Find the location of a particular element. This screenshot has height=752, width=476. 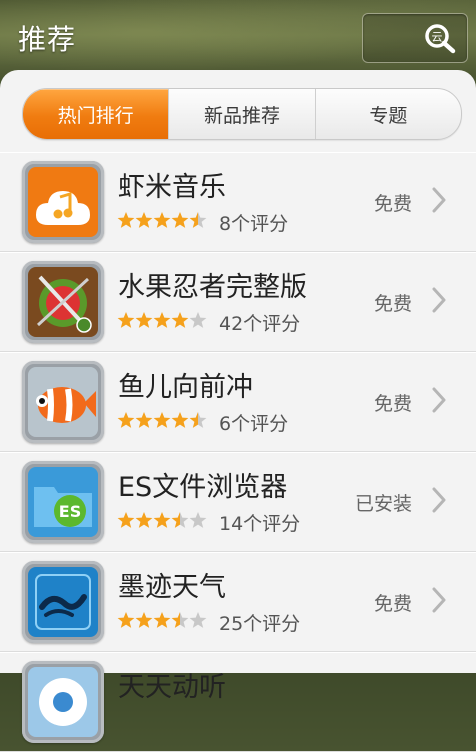

music-player-icon is located at coordinates (63, 702).